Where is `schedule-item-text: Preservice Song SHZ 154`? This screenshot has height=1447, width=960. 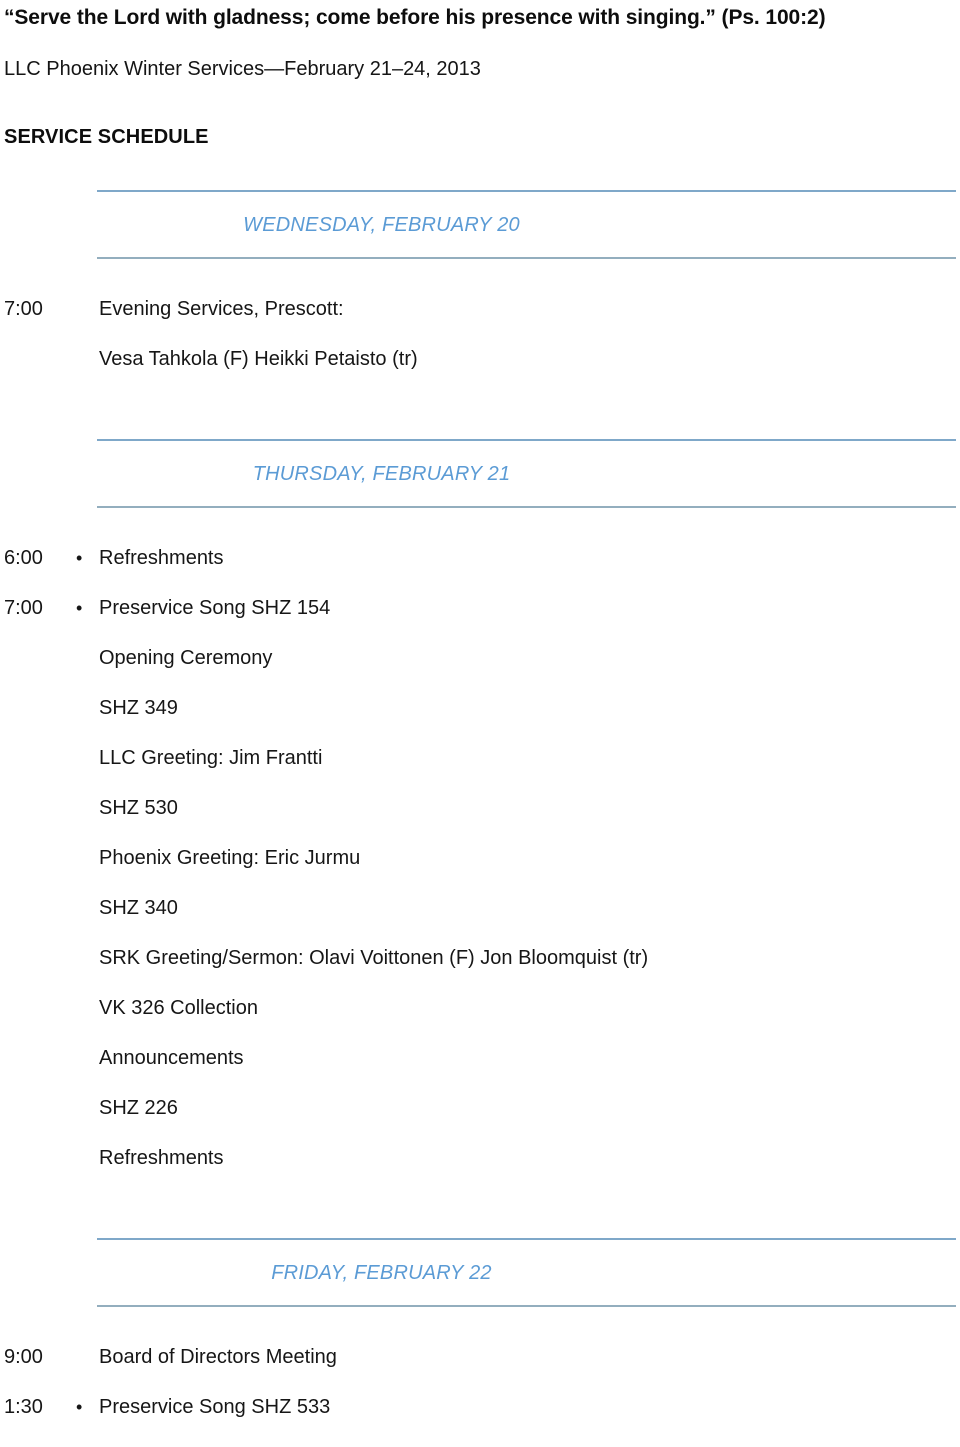 schedule-item-text: Preservice Song SHZ 154 is located at coordinates (215, 608).